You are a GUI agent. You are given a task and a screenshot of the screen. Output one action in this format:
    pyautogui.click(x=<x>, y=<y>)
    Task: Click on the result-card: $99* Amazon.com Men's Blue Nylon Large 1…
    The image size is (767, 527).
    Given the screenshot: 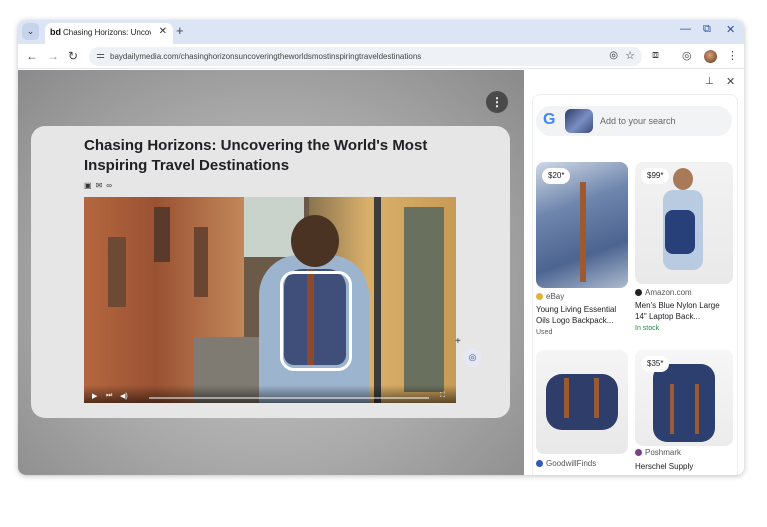 What is the action you would take?
    pyautogui.click(x=684, y=252)
    